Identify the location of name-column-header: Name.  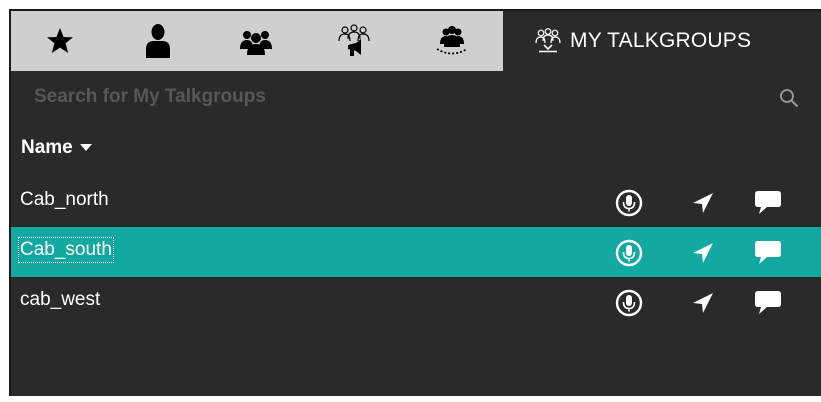
(56, 148).